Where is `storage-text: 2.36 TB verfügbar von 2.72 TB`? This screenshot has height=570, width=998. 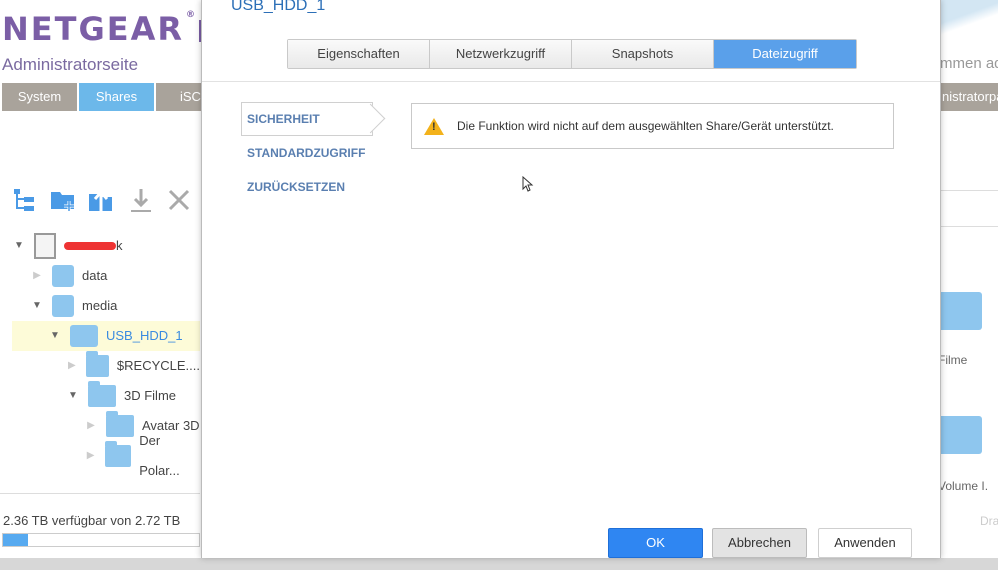 storage-text: 2.36 TB verfügbar von 2.72 TB is located at coordinates (92, 520).